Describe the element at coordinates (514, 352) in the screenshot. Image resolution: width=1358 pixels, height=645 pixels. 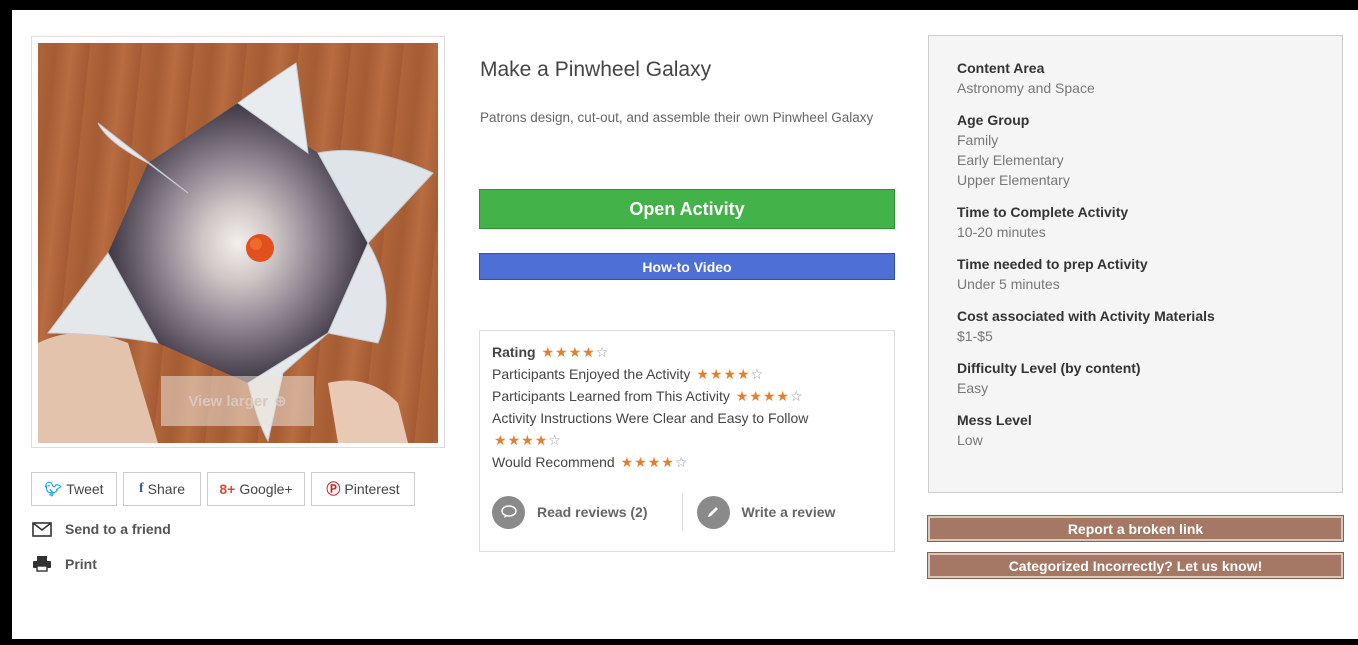
I see `rating-label: Rating` at that location.